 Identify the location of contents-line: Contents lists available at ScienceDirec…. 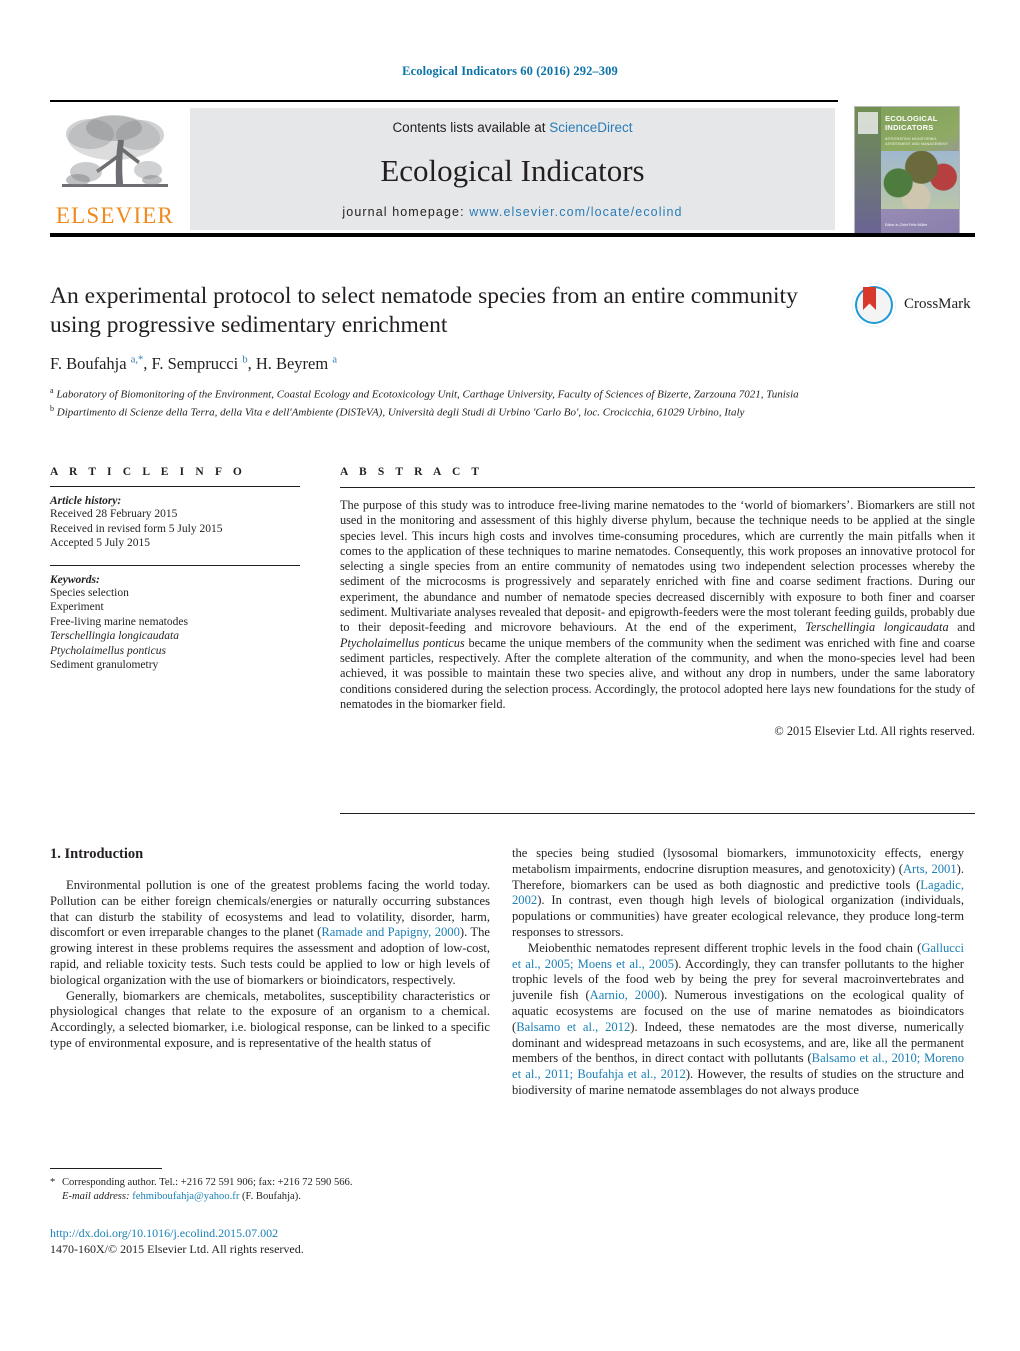
(512, 127).